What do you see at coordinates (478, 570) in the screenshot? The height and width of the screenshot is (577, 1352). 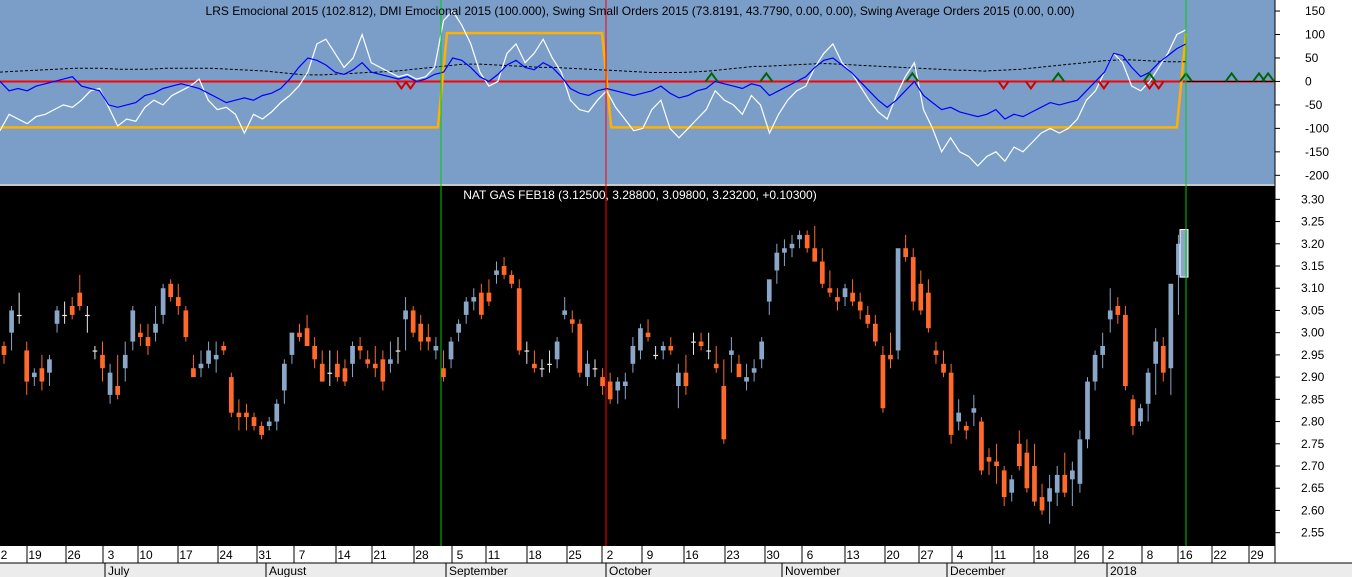 I see `month-label: September` at bounding box center [478, 570].